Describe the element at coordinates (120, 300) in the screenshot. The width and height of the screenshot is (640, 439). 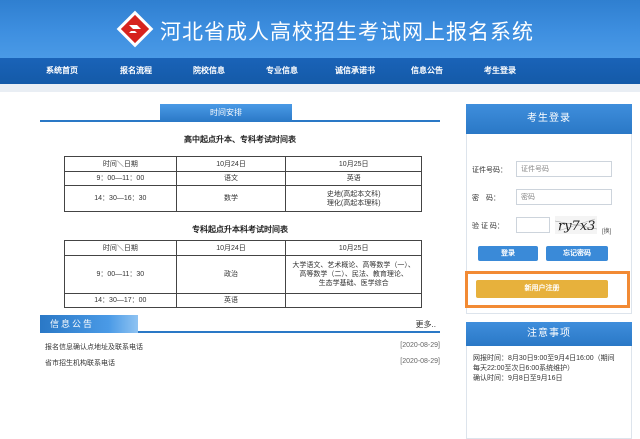
I see `table-cell: 14：30—17：00` at that location.